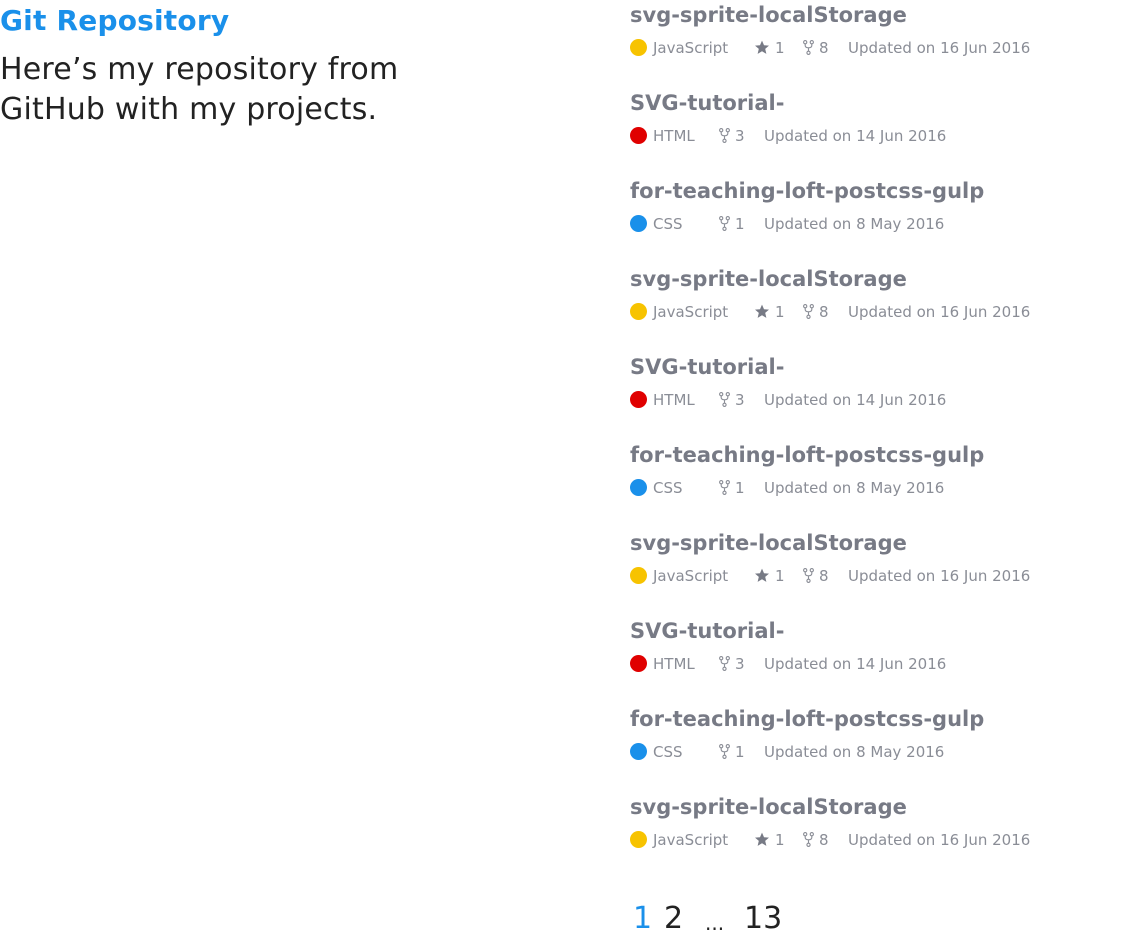 This screenshot has height=941, width=1135. Describe the element at coordinates (673, 919) in the screenshot. I see `page-link-2: 2` at that location.